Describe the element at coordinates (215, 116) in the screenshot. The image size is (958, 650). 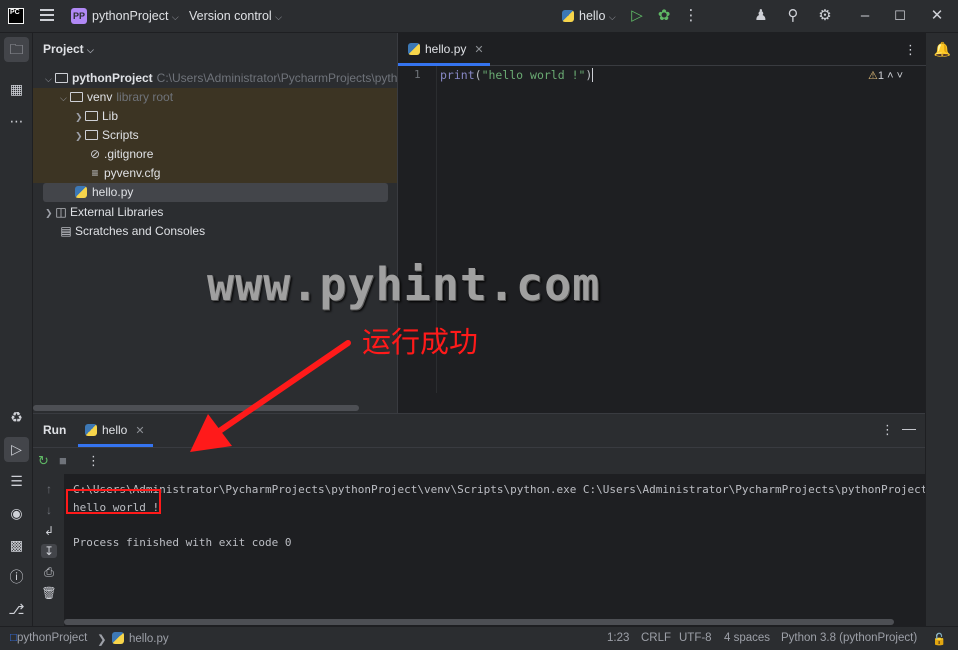
I see `tree-item-lib: ❯ Lib` at that location.